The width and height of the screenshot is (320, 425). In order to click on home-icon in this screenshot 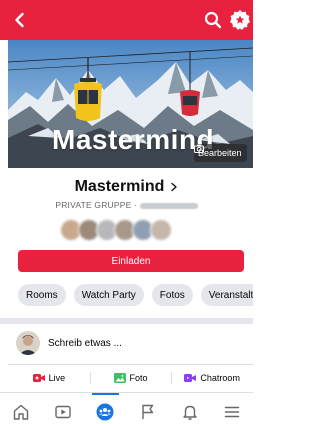, I will do `click(21, 412)`.